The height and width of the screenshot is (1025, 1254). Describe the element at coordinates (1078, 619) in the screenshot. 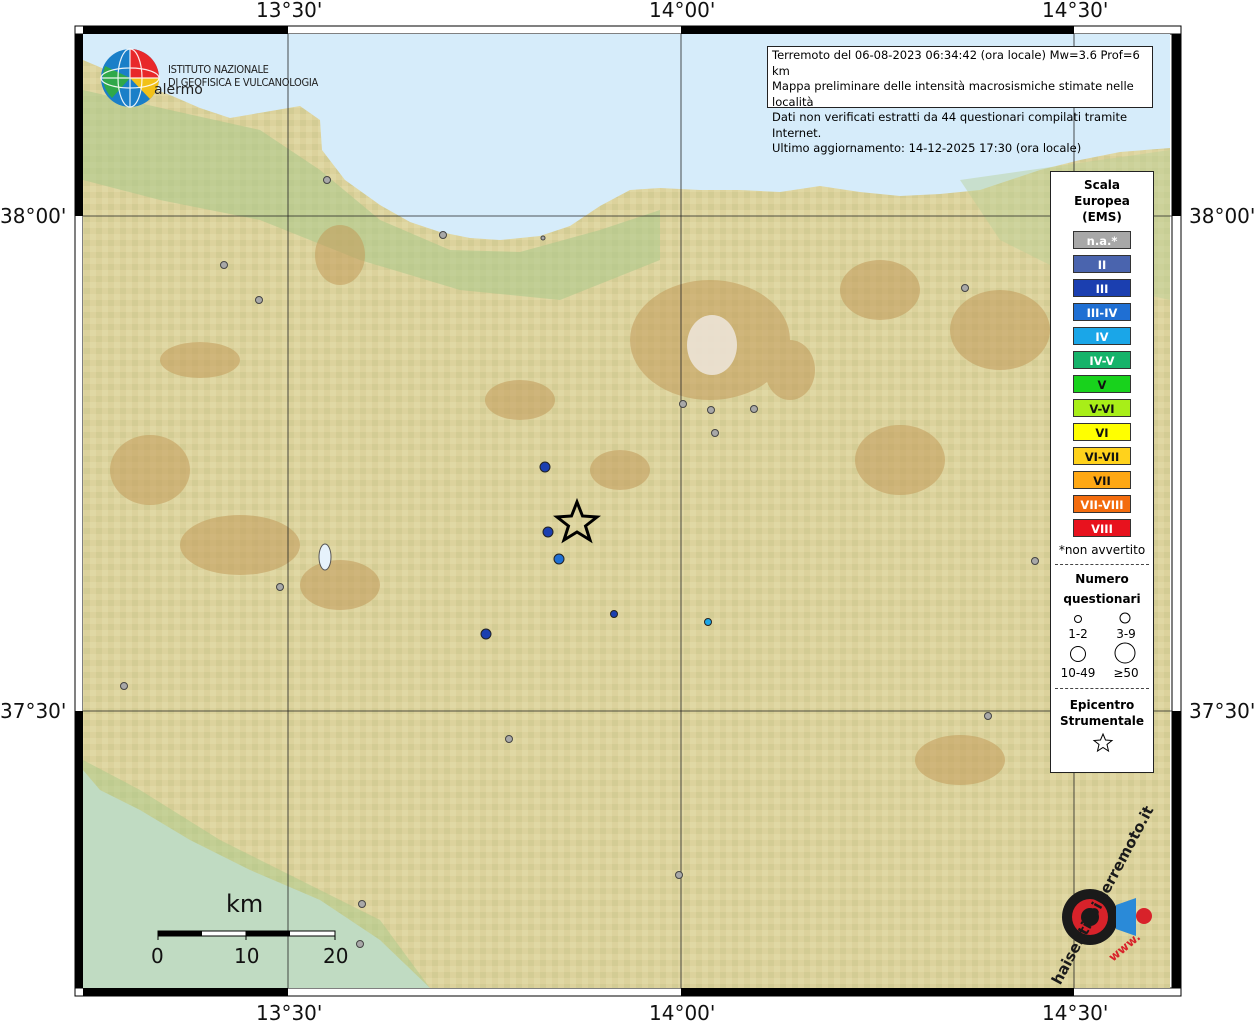

I see `count-circle-small` at that location.